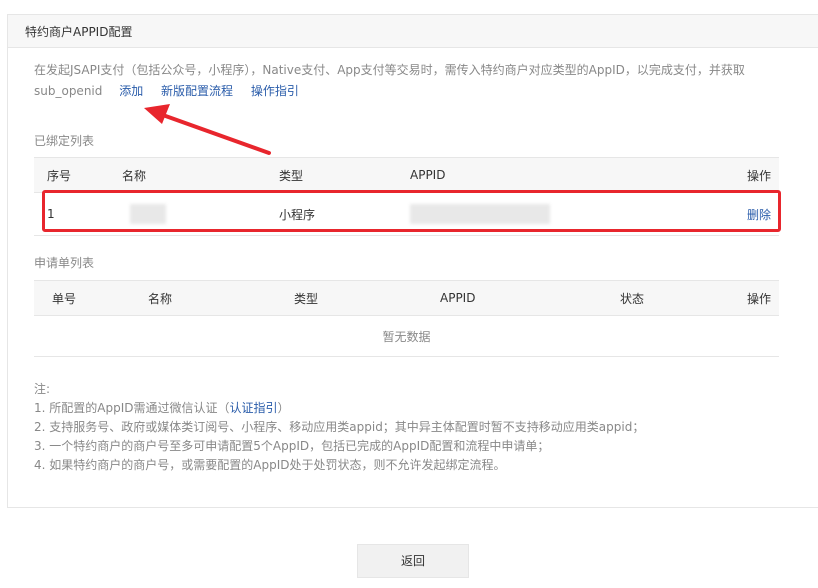  I want to click on guide-link: 操作指引, so click(275, 91).